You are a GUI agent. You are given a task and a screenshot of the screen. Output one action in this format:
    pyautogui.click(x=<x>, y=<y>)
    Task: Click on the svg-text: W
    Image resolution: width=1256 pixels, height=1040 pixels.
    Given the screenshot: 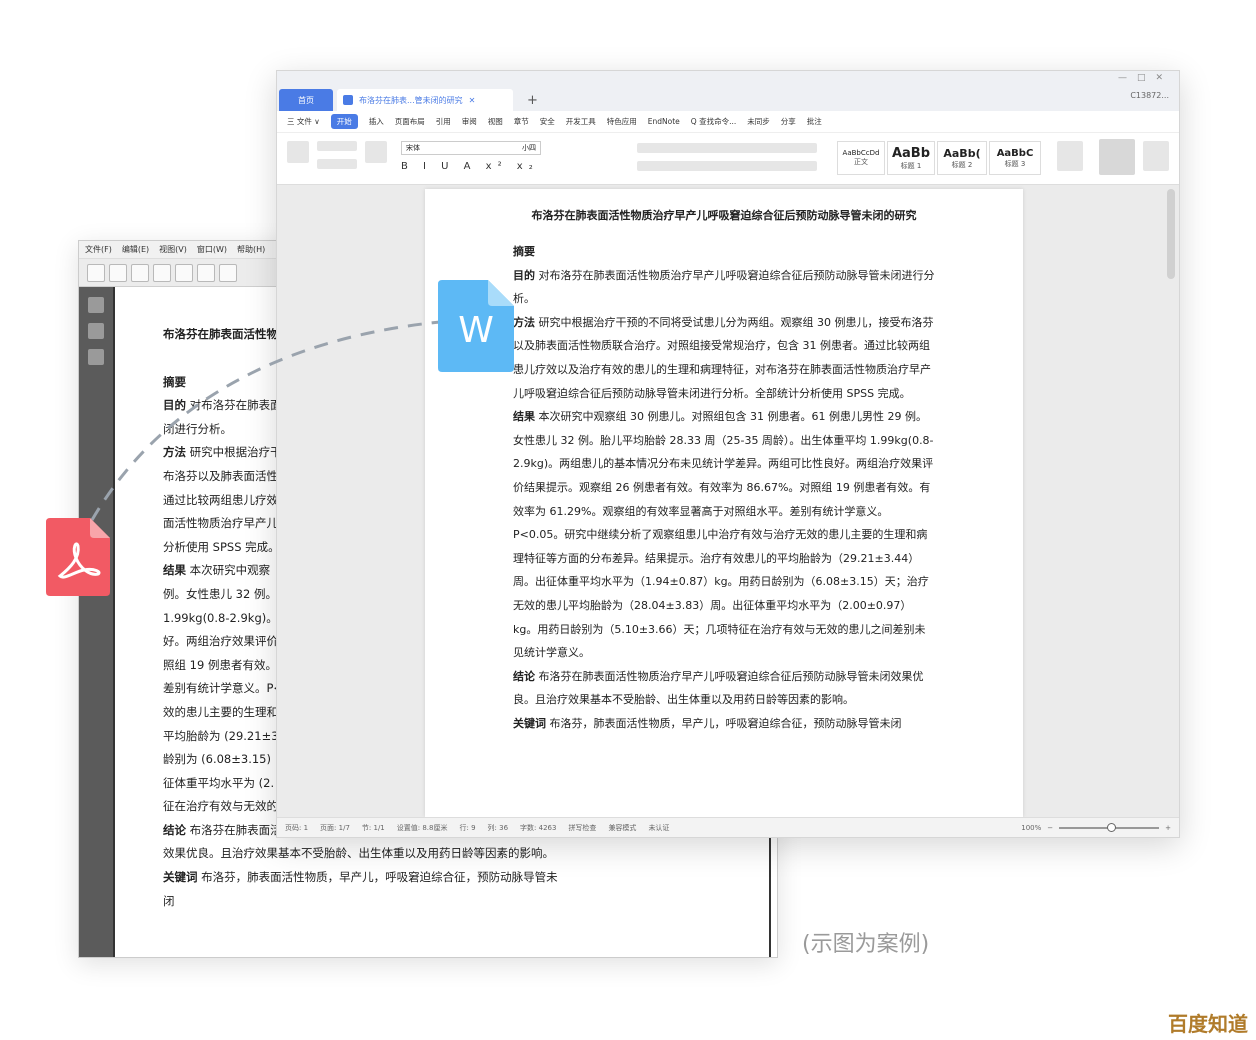 What is the action you would take?
    pyautogui.click(x=476, y=330)
    